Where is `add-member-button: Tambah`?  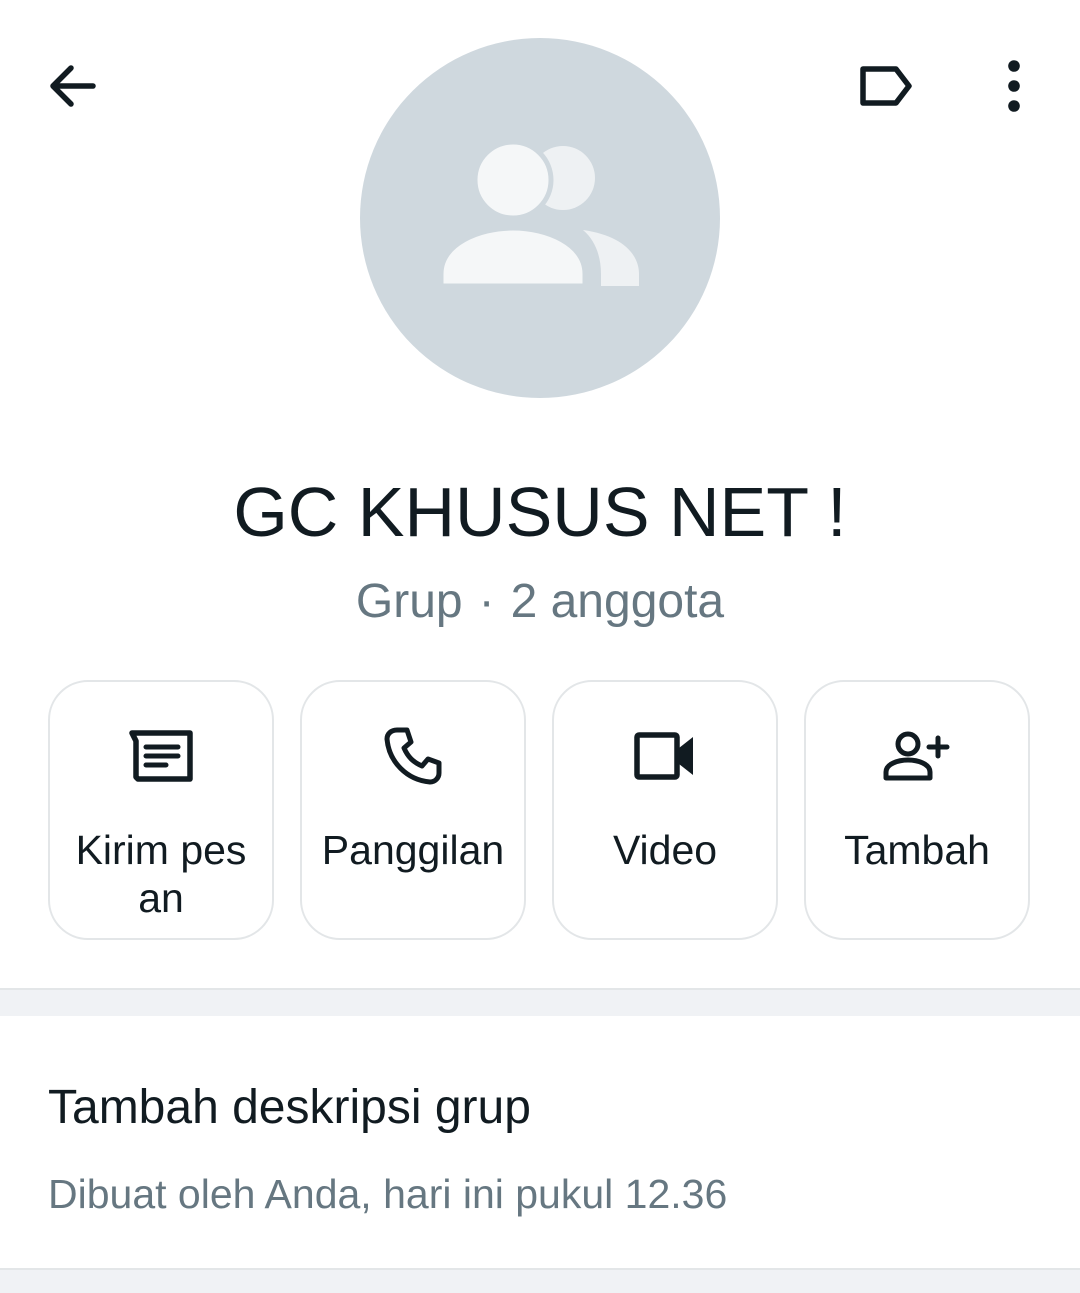
add-member-button: Tambah is located at coordinates (917, 810).